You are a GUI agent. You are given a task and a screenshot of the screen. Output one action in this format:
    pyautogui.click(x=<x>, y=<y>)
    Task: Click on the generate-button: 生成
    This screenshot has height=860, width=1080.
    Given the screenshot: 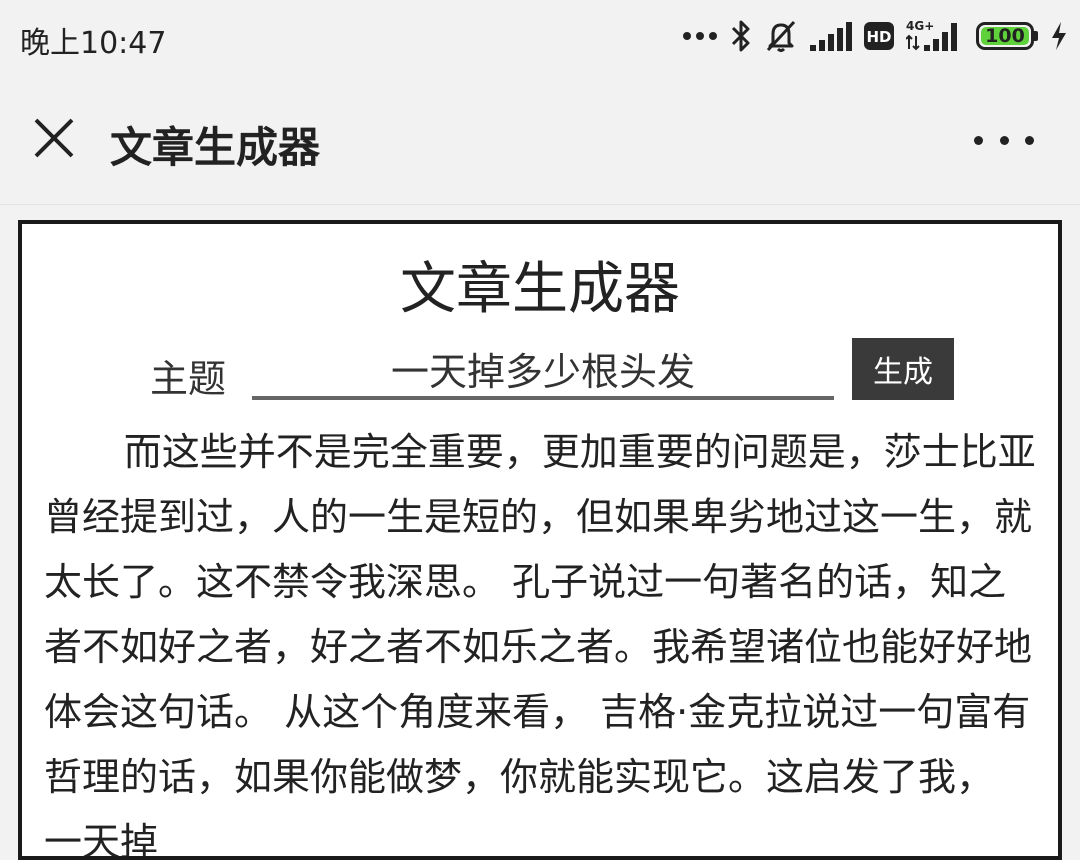 What is the action you would take?
    pyautogui.click(x=903, y=369)
    